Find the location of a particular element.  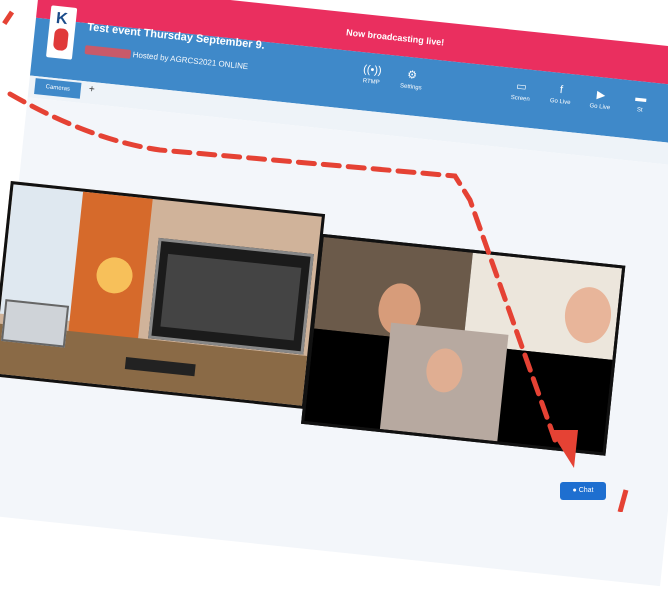

logo-letter-icon: K is located at coordinates (62, 19).